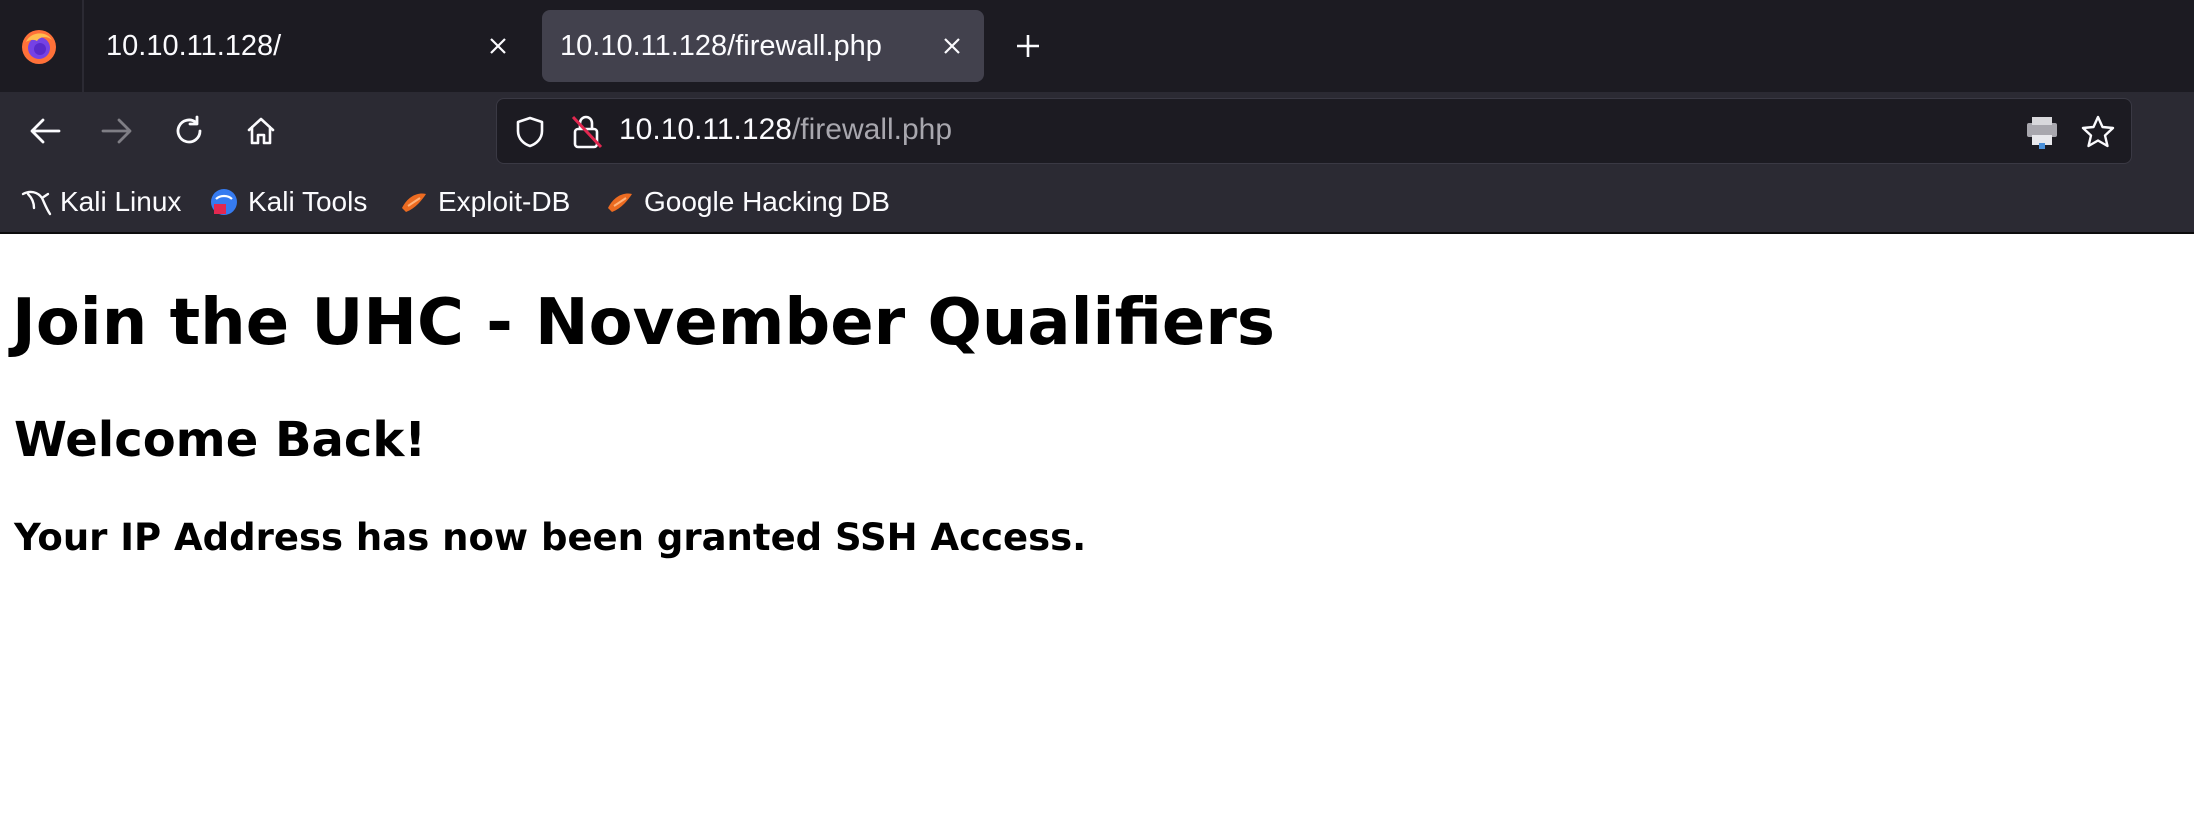 Image resolution: width=2194 pixels, height=830 pixels. Describe the element at coordinates (308, 201) in the screenshot. I see `bookmark-label: Kali Tools` at that location.